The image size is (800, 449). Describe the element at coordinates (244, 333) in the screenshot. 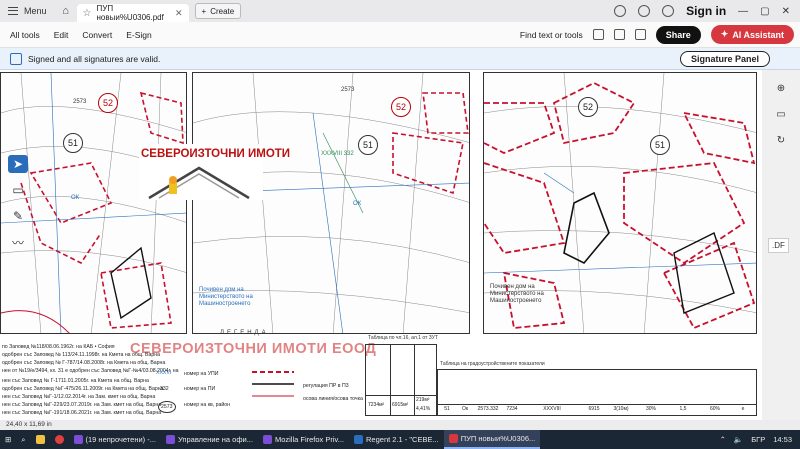

I see `legend-title: ЛЕГЕНДА` at that location.